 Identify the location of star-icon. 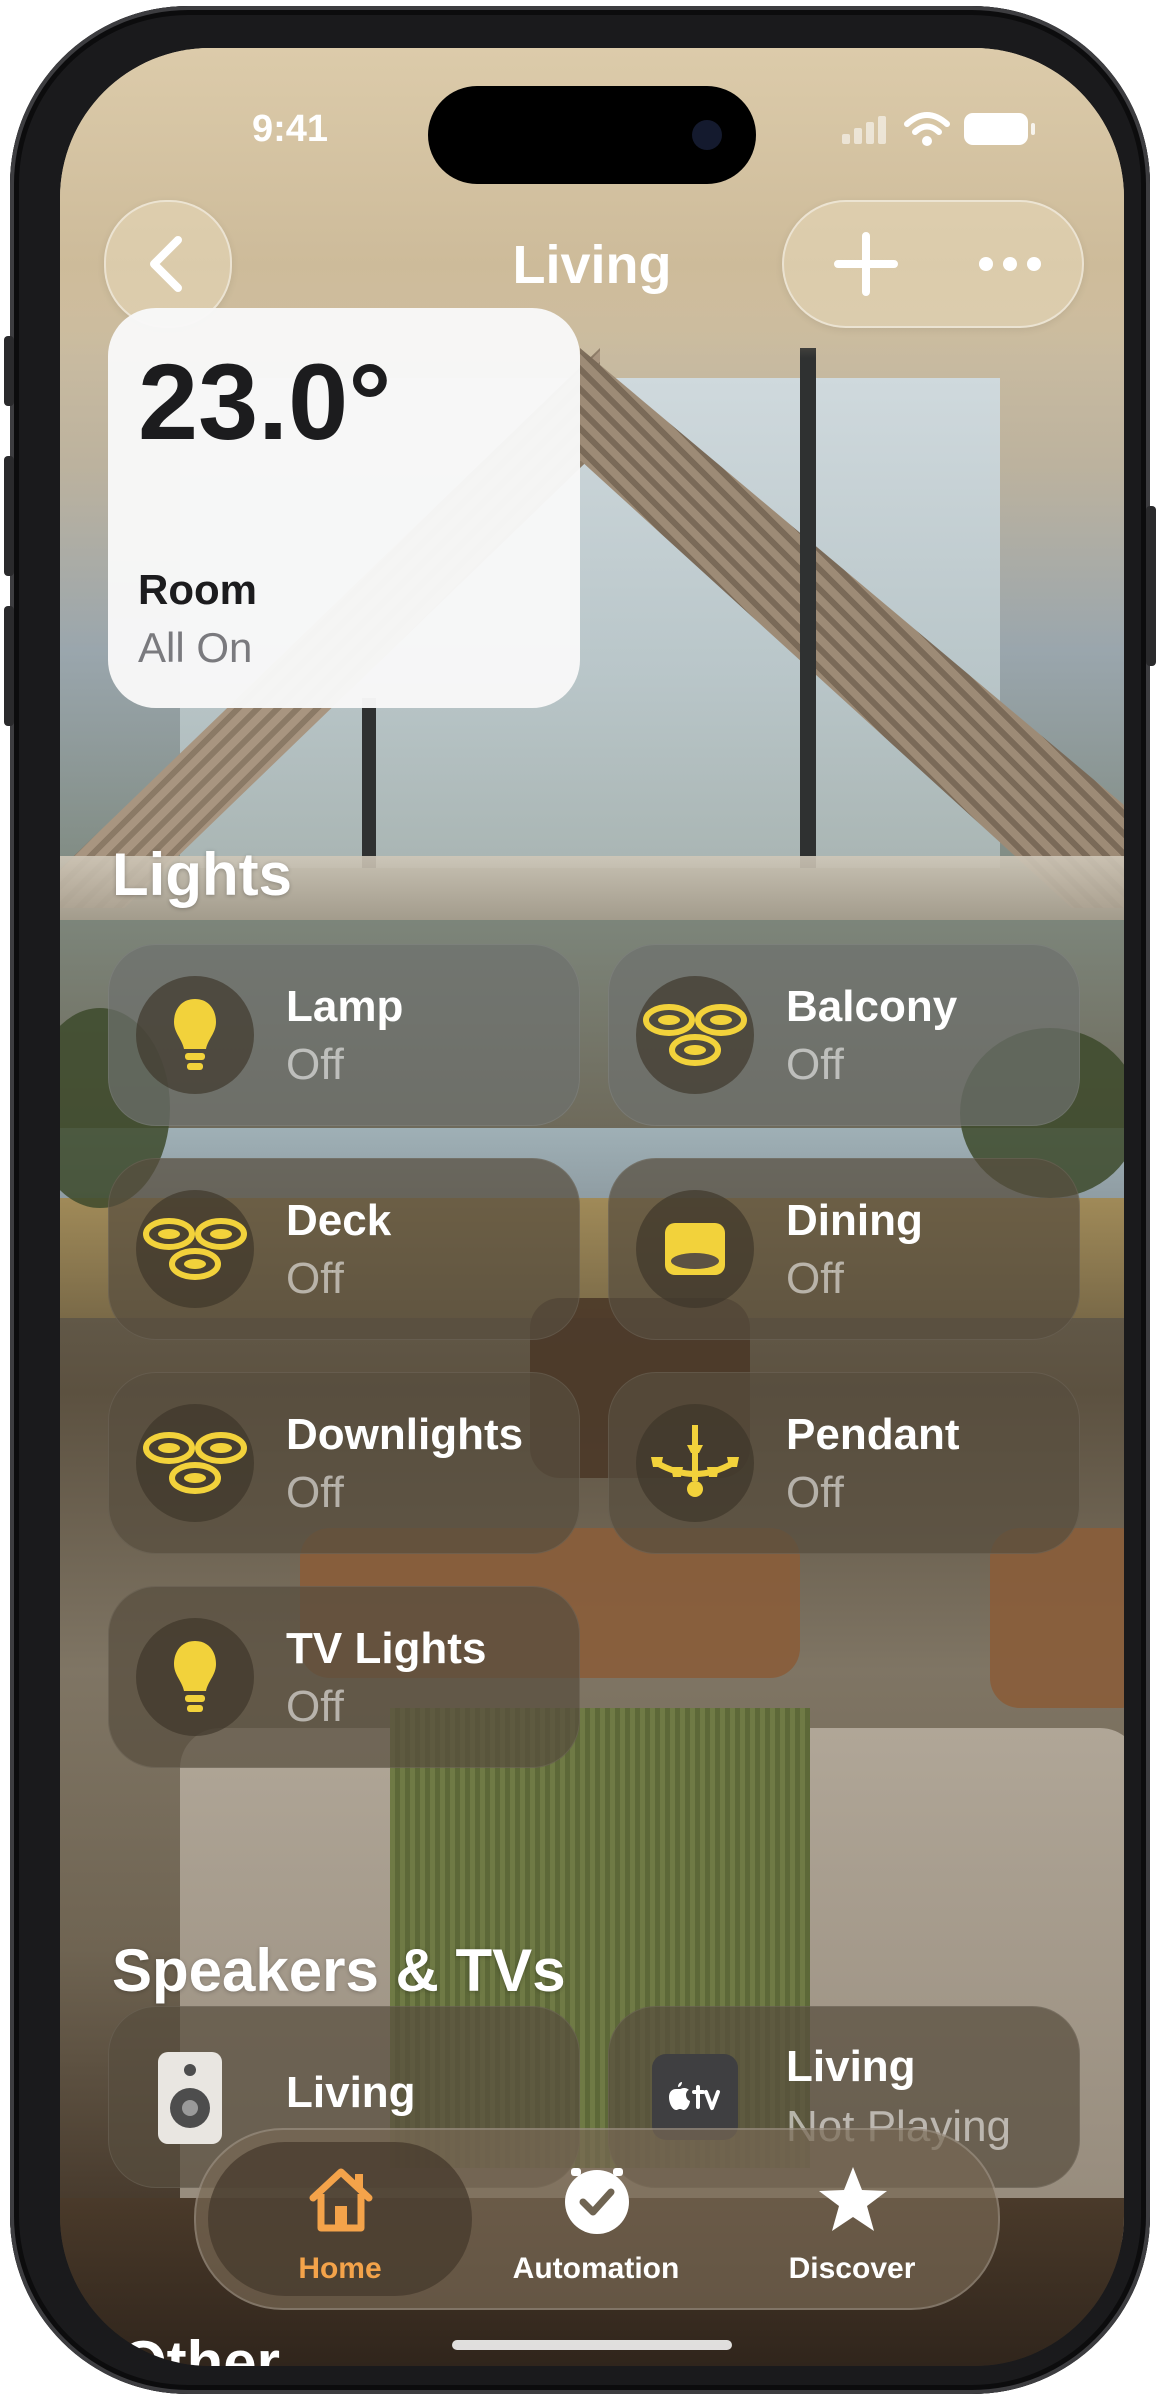
(853, 2199).